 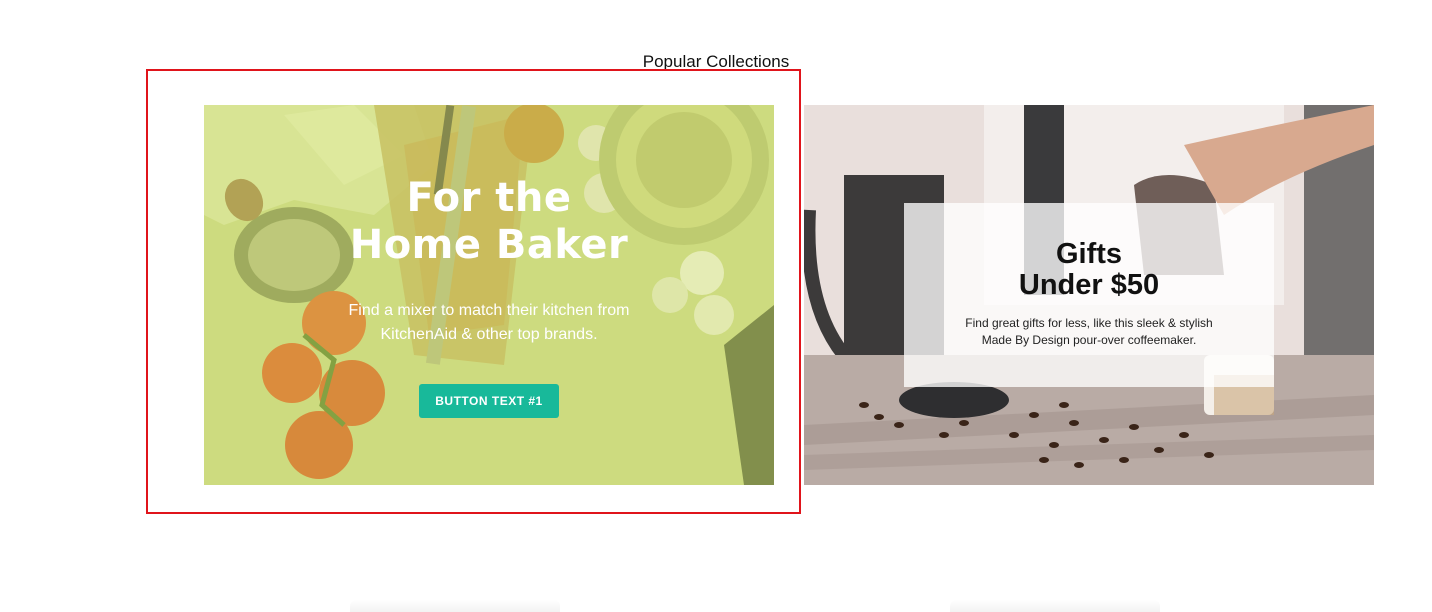 I want to click on gifts-title: Gifts Under $50, so click(x=1089, y=270).